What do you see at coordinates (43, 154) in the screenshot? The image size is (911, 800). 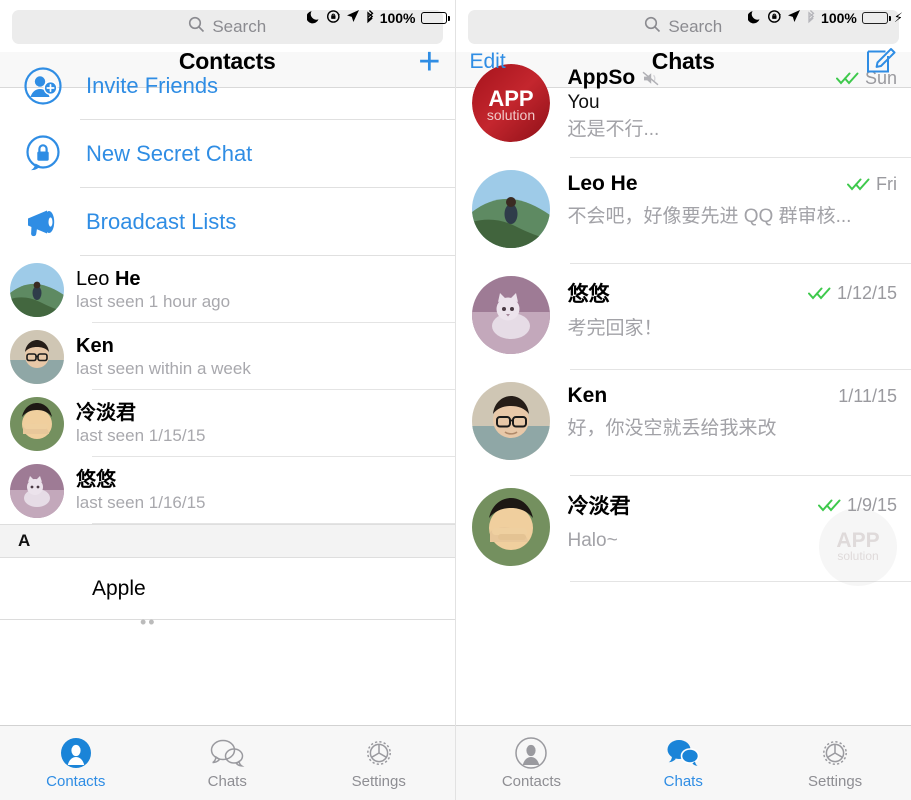 I see `lock-bubble-icon` at bounding box center [43, 154].